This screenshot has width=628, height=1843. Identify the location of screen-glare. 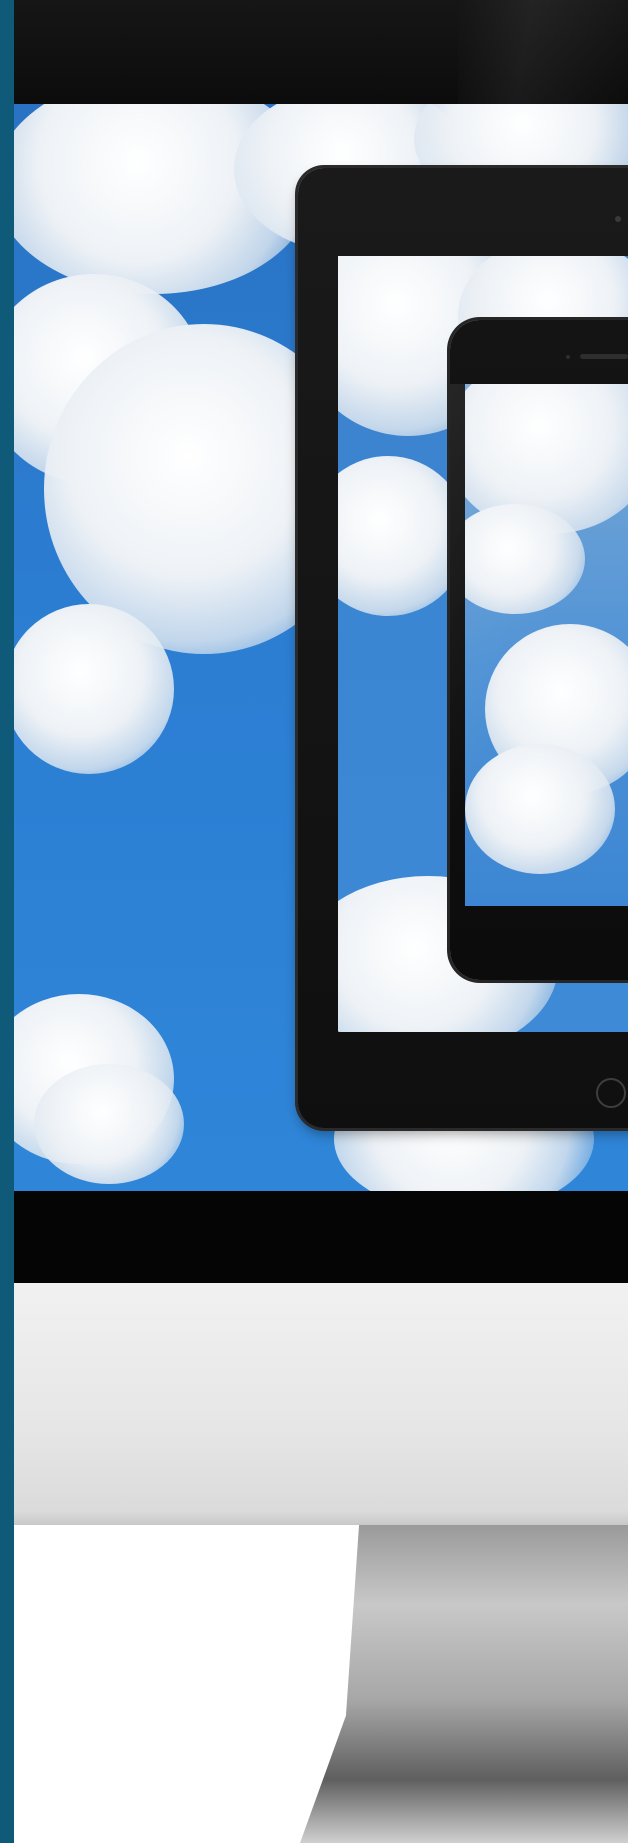
(539, 645).